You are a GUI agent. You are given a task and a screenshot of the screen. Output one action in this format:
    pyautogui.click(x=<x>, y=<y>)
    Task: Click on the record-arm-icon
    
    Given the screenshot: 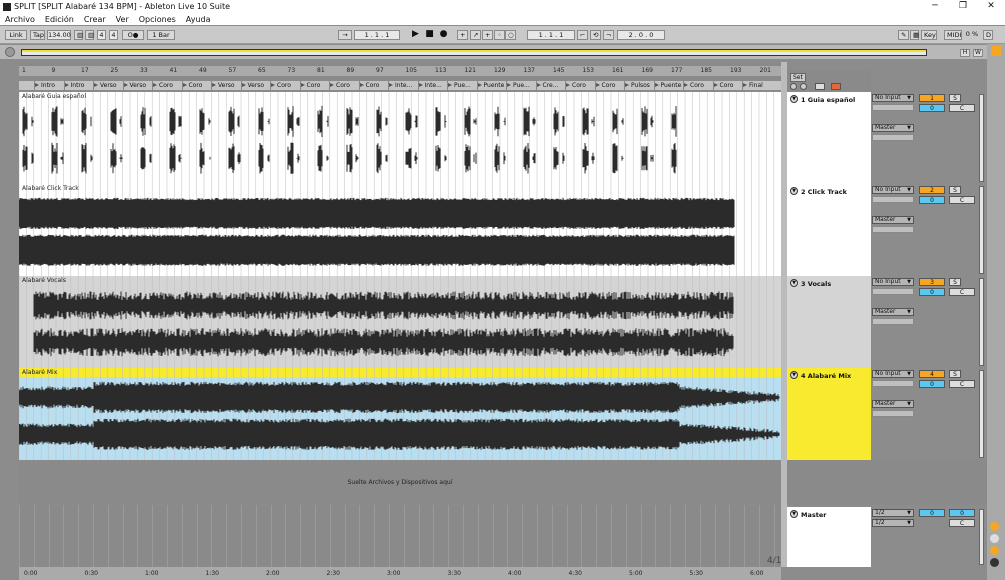 What is the action you would take?
    pyautogui.click(x=836, y=86)
    